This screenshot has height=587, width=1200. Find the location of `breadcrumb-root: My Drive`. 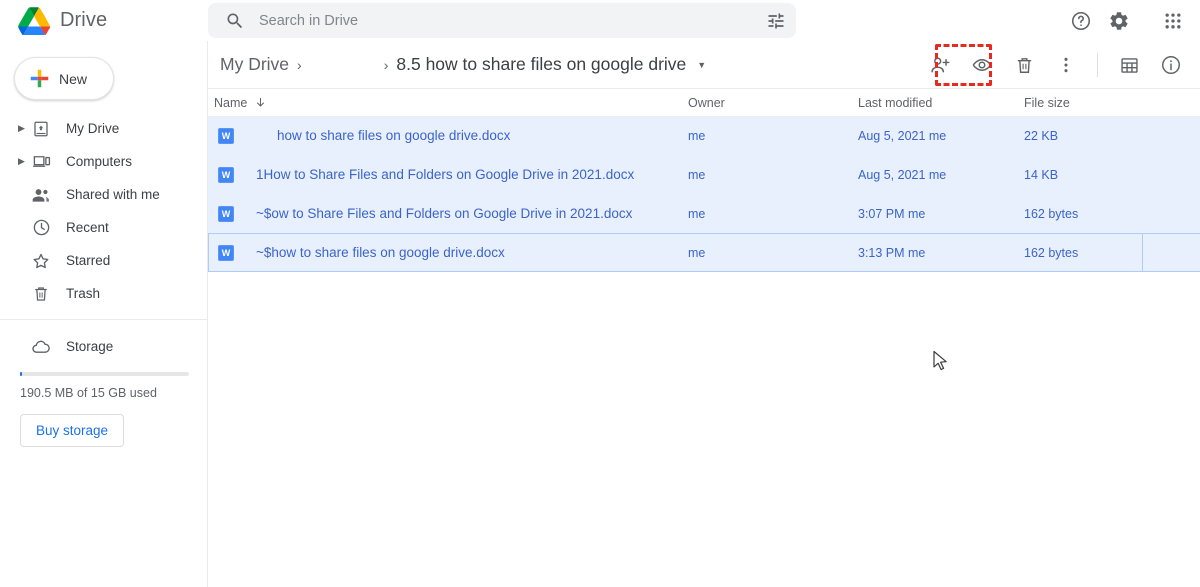

breadcrumb-root: My Drive is located at coordinates (254, 64).